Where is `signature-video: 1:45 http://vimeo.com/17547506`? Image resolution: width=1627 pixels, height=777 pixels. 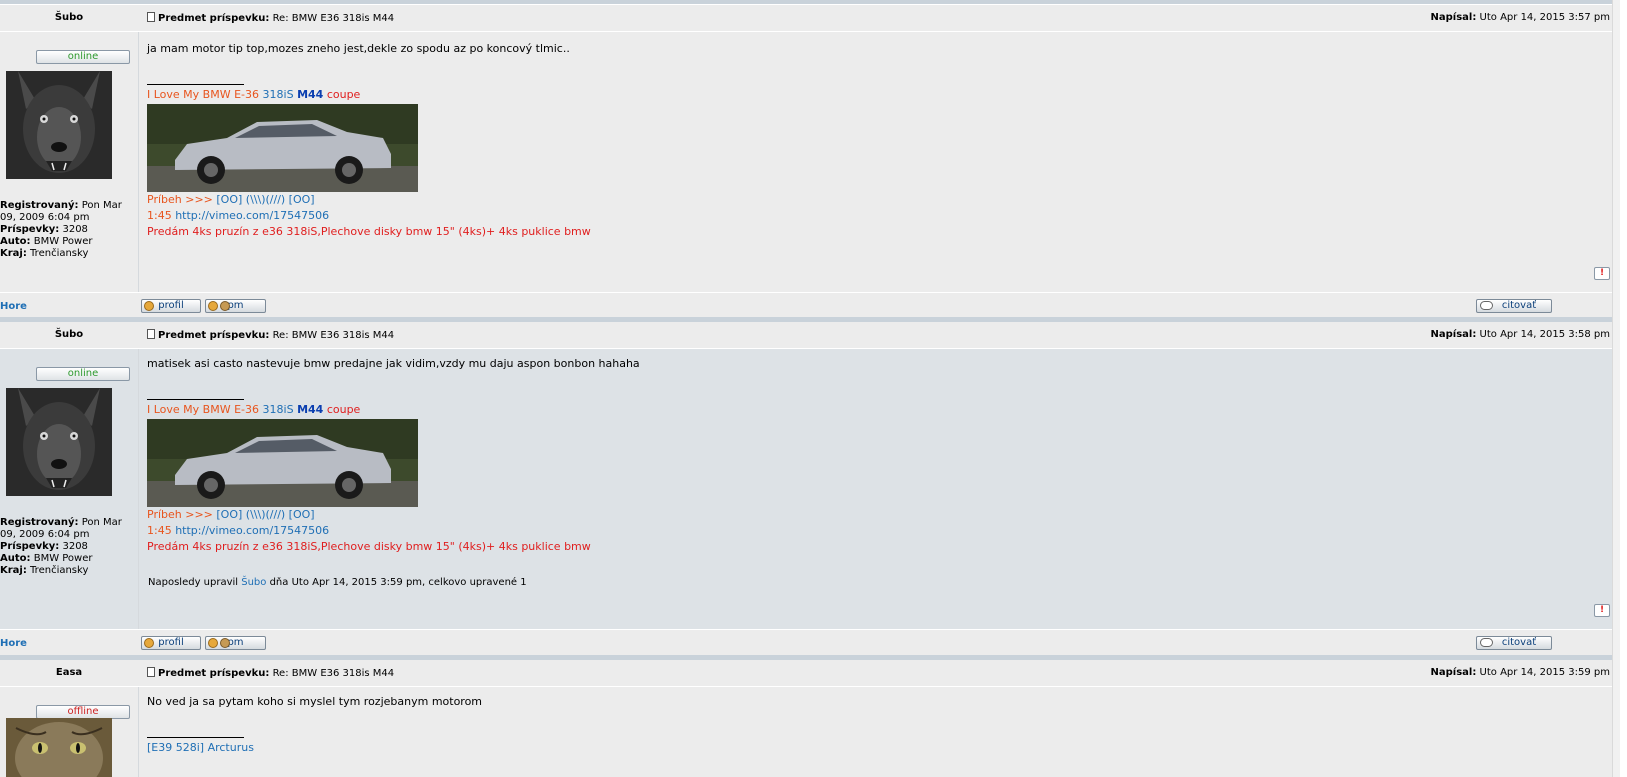
signature-video: 1:45 http://vimeo.com/17547506 is located at coordinates (238, 216).